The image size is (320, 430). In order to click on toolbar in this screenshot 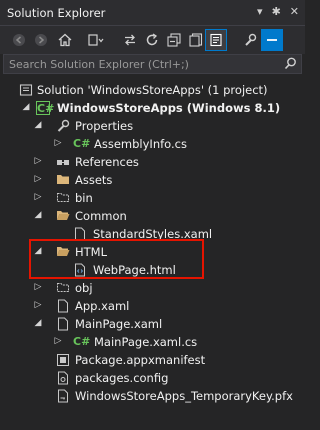, I will do `click(152, 40)`.